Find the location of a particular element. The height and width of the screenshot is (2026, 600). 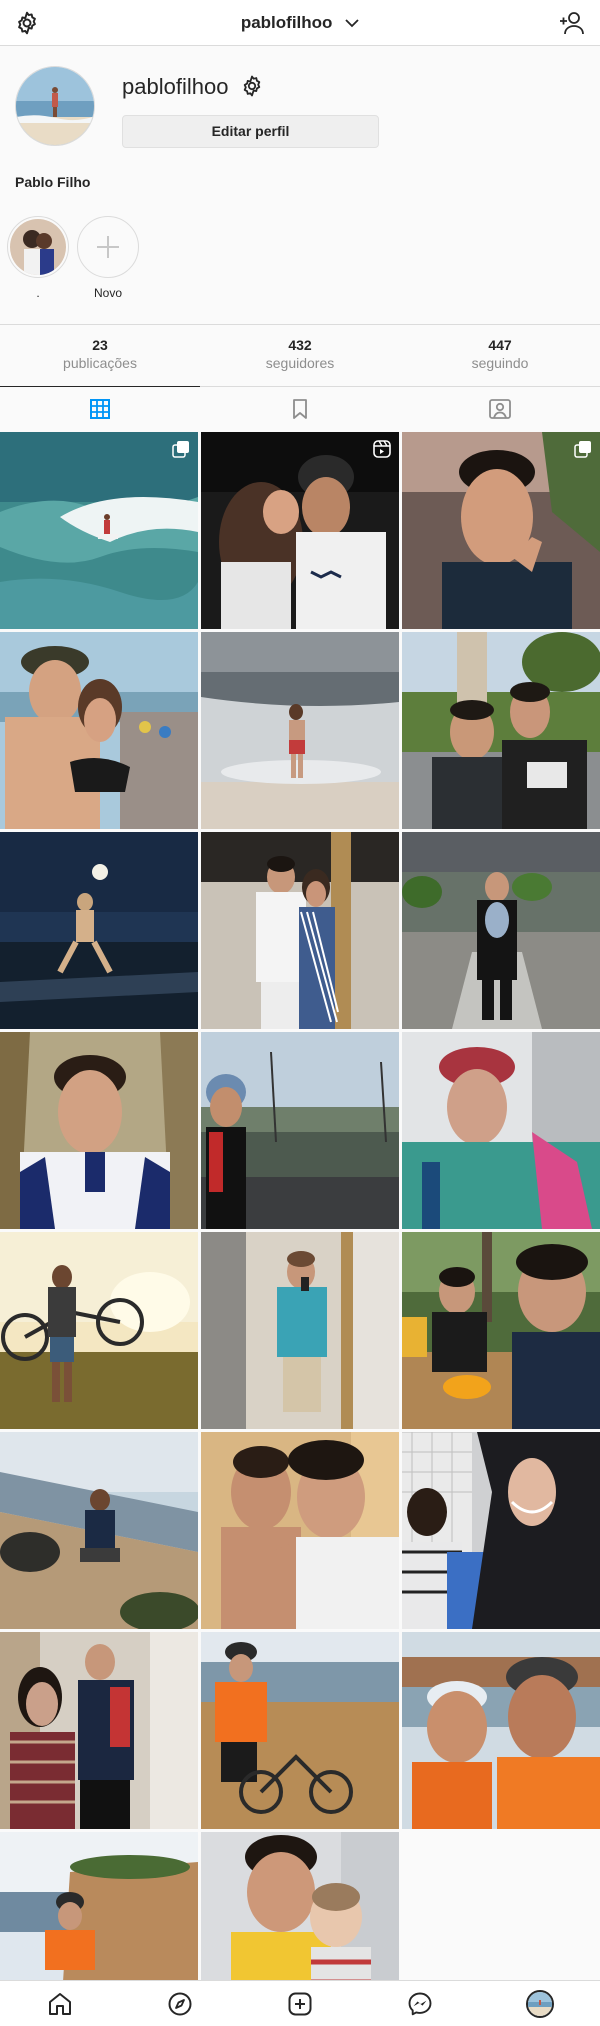

posts-count-label: publicações is located at coordinates (100, 363).